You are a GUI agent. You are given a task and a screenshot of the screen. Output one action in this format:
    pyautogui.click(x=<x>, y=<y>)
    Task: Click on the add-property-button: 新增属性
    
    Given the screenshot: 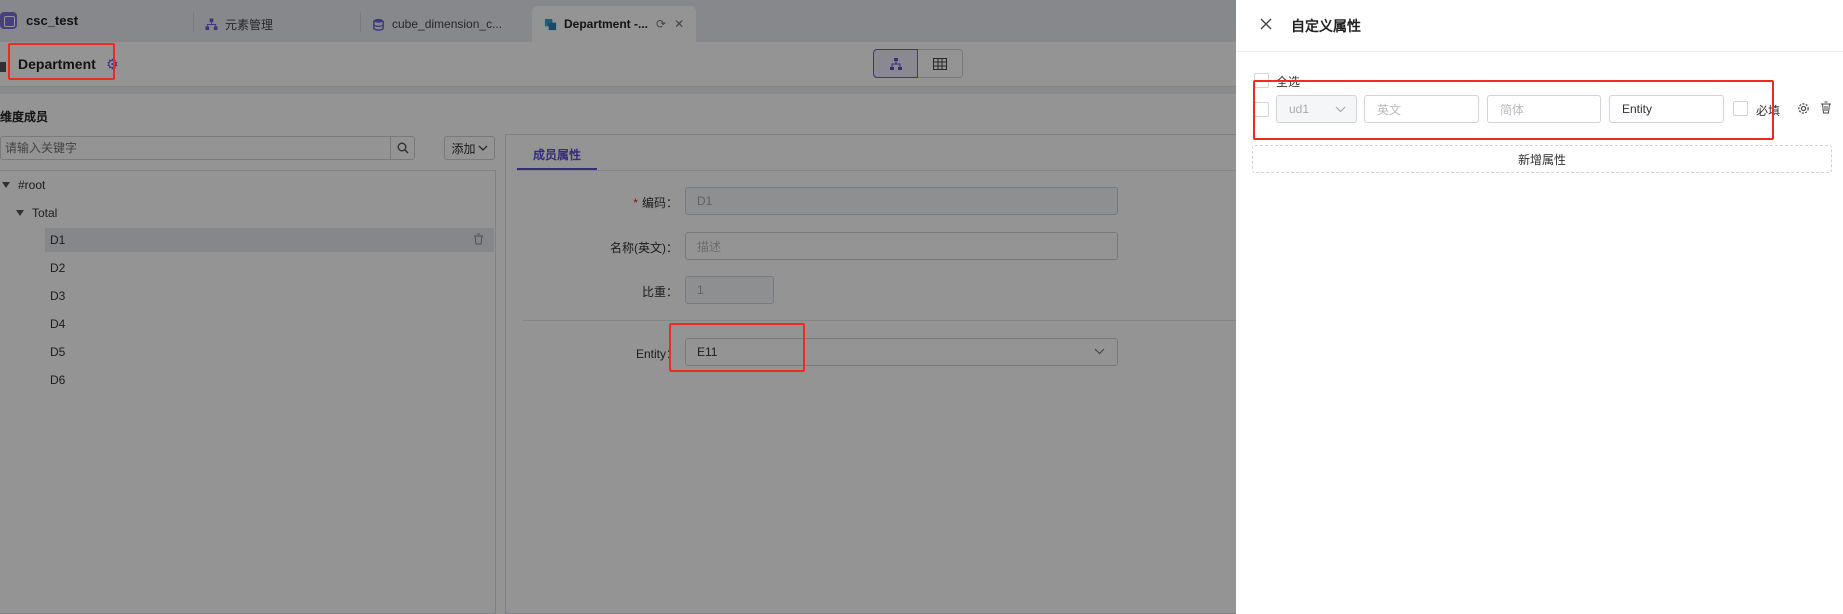 What is the action you would take?
    pyautogui.click(x=1542, y=159)
    